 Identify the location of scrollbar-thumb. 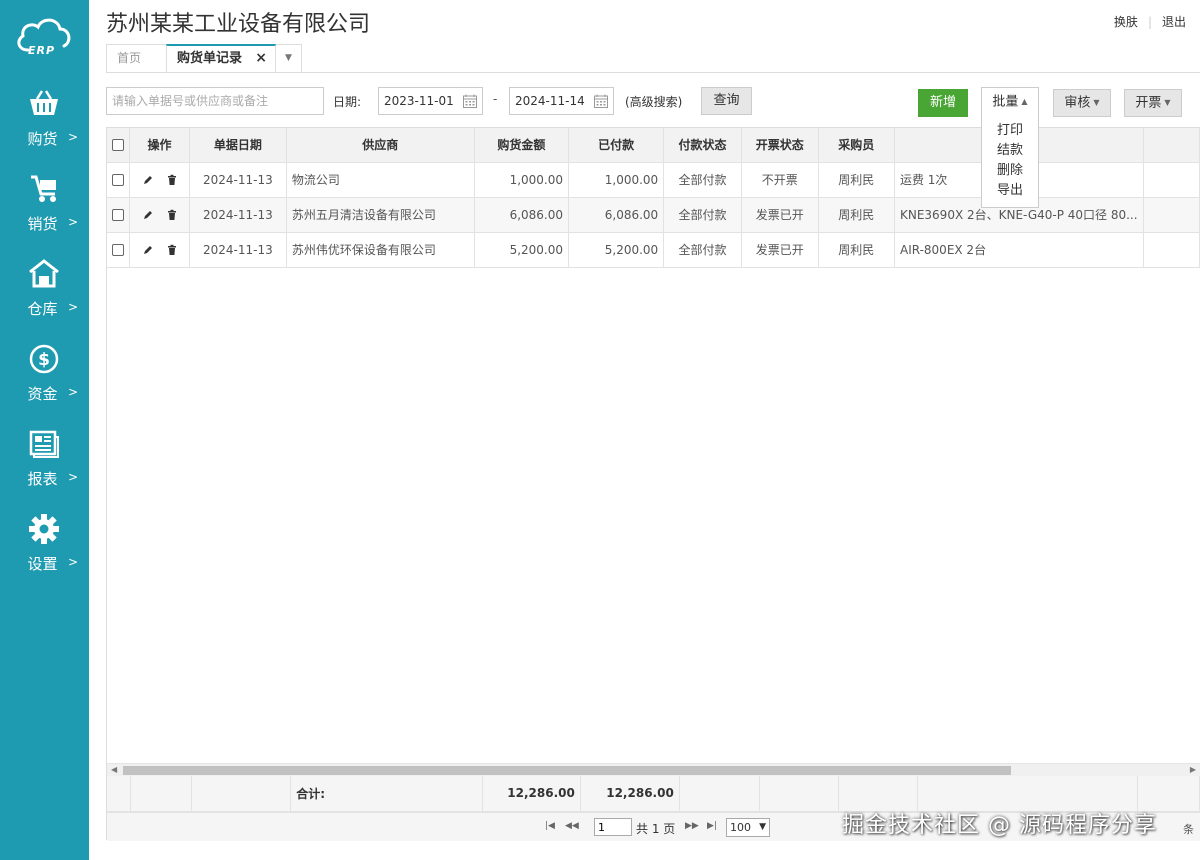
(567, 770).